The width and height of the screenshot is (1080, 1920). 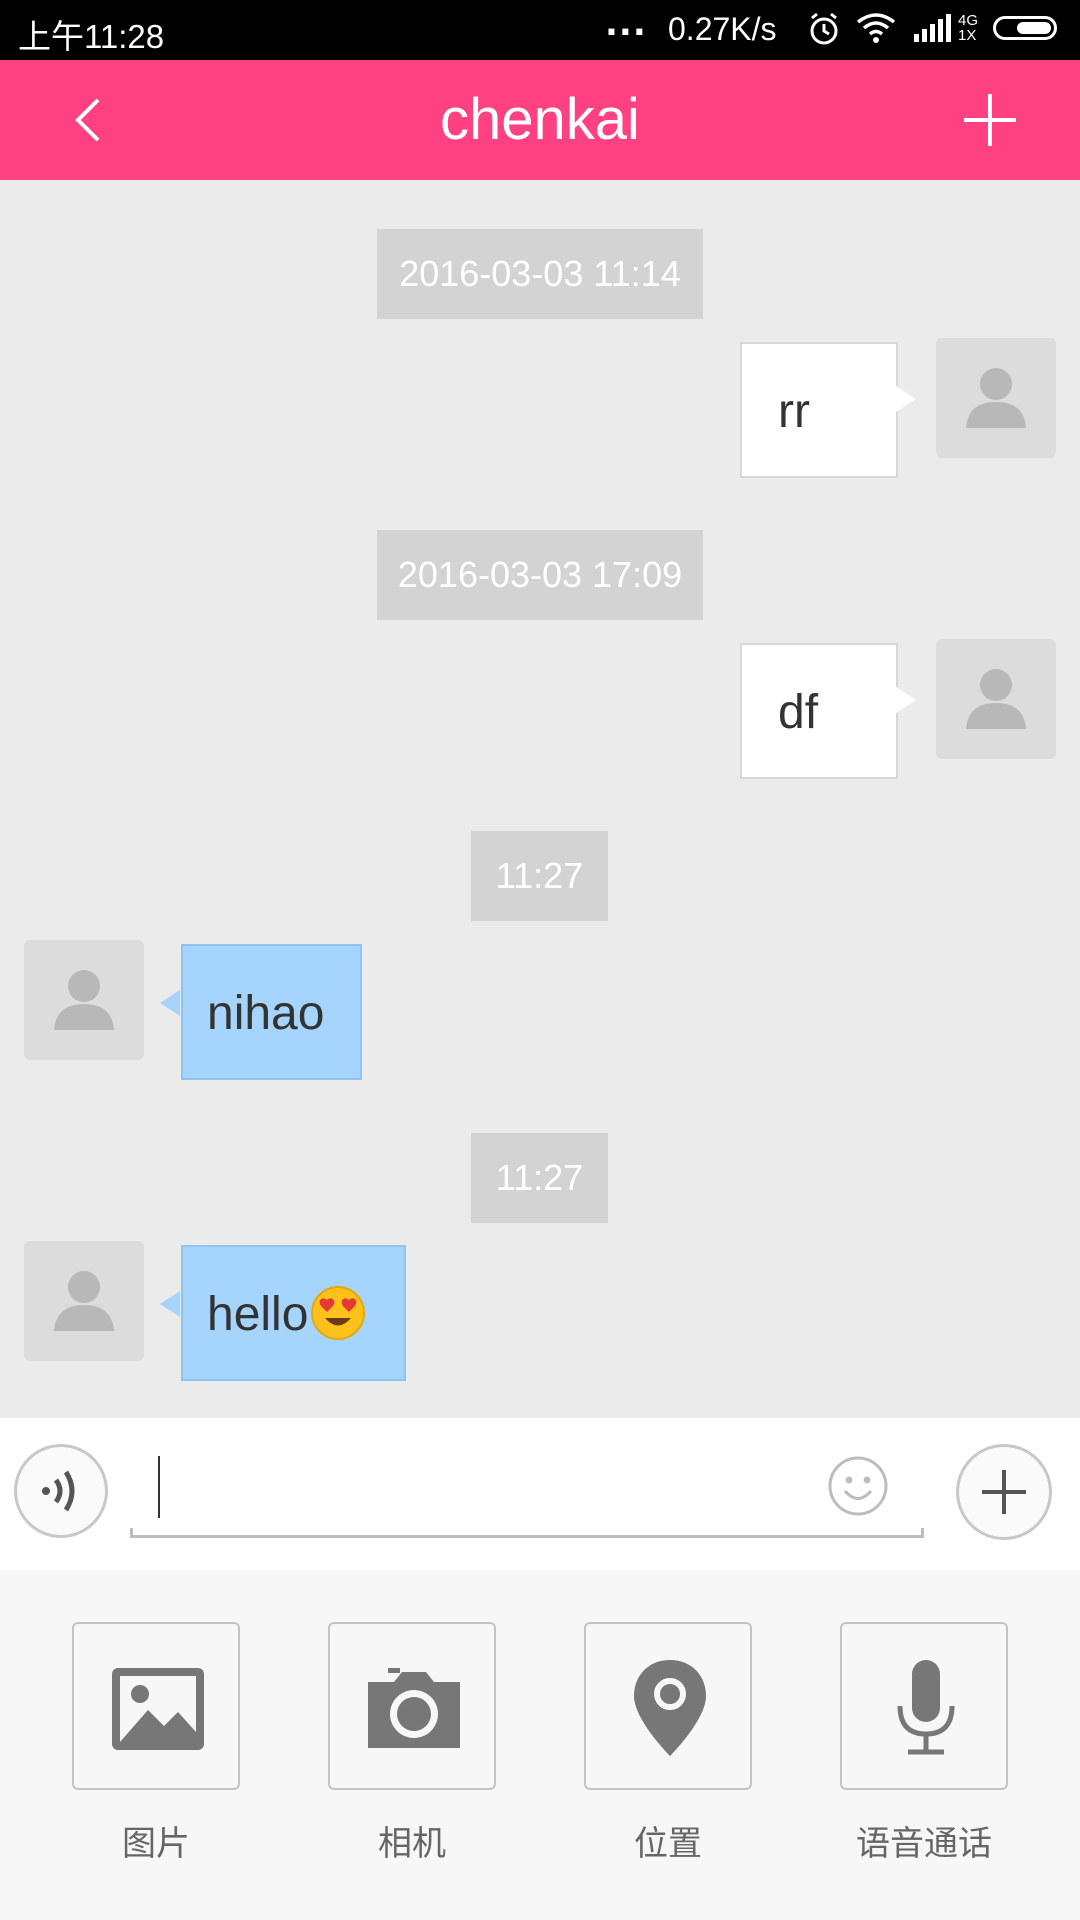 I want to click on tool-voice-call-button, so click(x=924, y=1706).